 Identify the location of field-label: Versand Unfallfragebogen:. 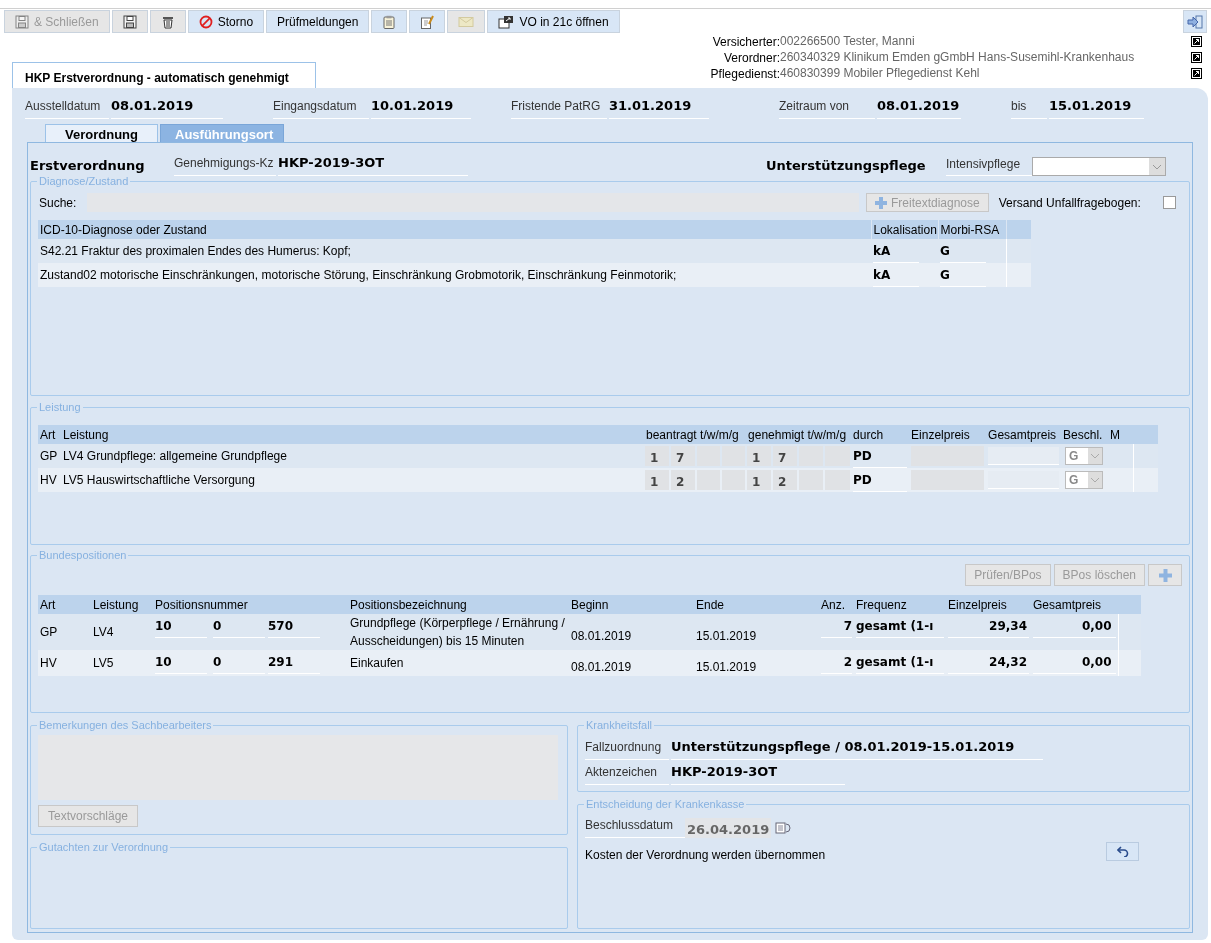
(1070, 203).